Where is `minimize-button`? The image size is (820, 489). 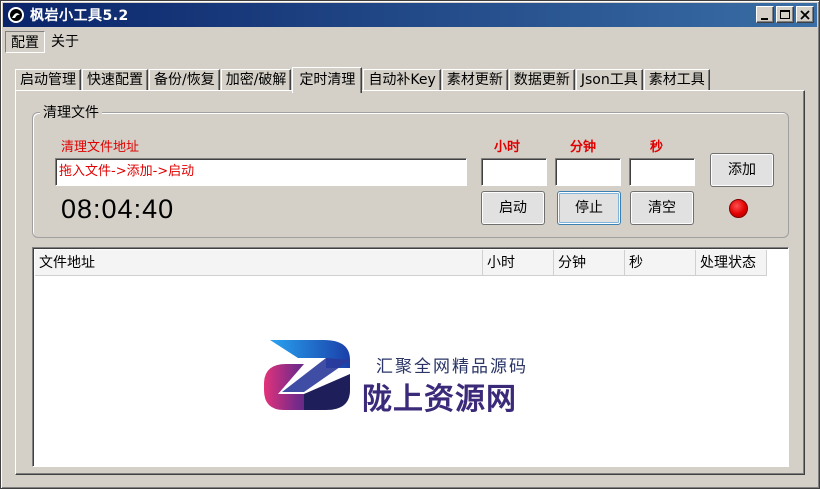 minimize-button is located at coordinates (765, 14).